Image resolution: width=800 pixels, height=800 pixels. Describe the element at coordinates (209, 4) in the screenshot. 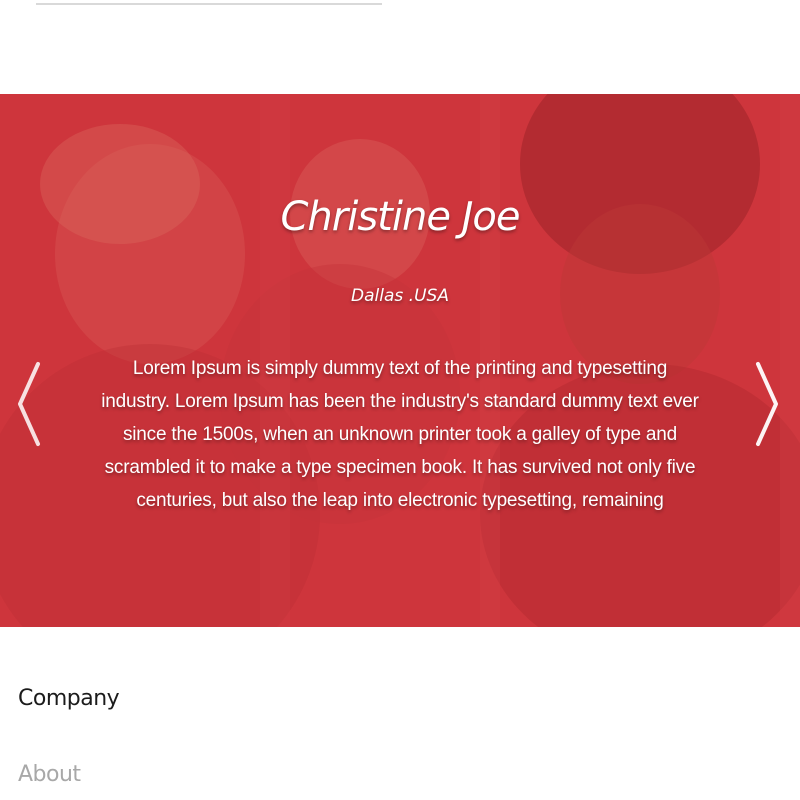

I see `top-divider` at that location.